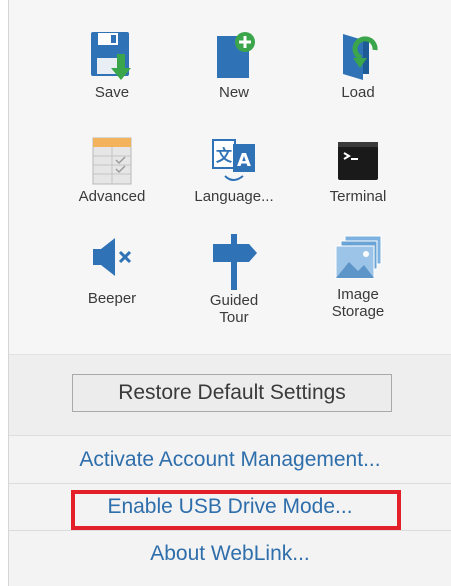 The image size is (451, 586). Describe the element at coordinates (244, 160) in the screenshot. I see `svg-text: A` at that location.